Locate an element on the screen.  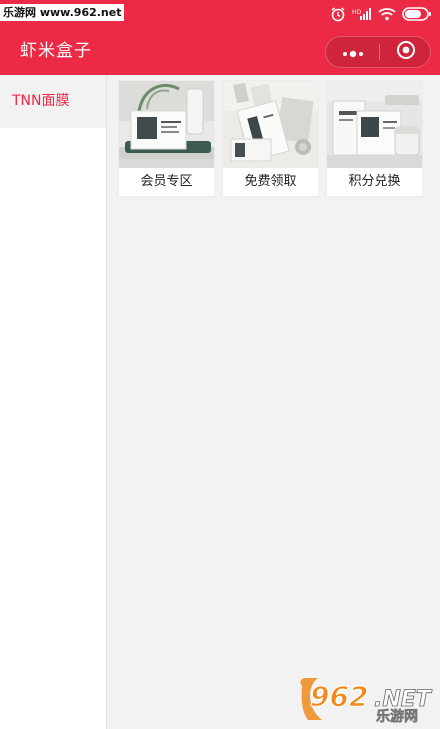
alarm-icon is located at coordinates (338, 14).